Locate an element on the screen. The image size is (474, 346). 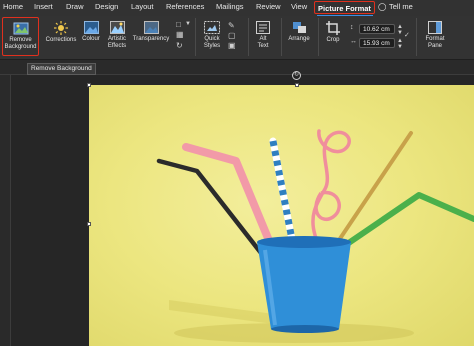
crop-button: Crop is located at coordinates (333, 32).